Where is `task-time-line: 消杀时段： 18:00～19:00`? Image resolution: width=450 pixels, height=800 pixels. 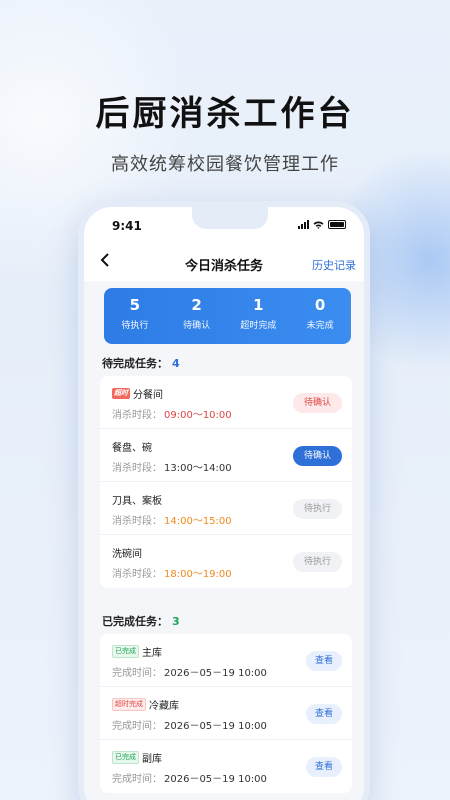
task-time-line: 消杀时段： 18:00～19:00 is located at coordinates (172, 572).